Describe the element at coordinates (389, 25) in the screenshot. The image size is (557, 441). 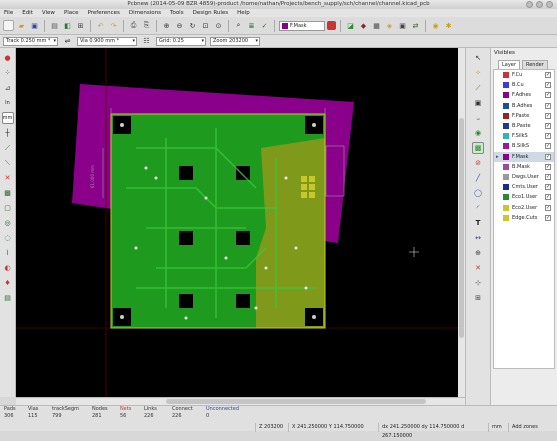
I see `python-icon: ◈` at that location.